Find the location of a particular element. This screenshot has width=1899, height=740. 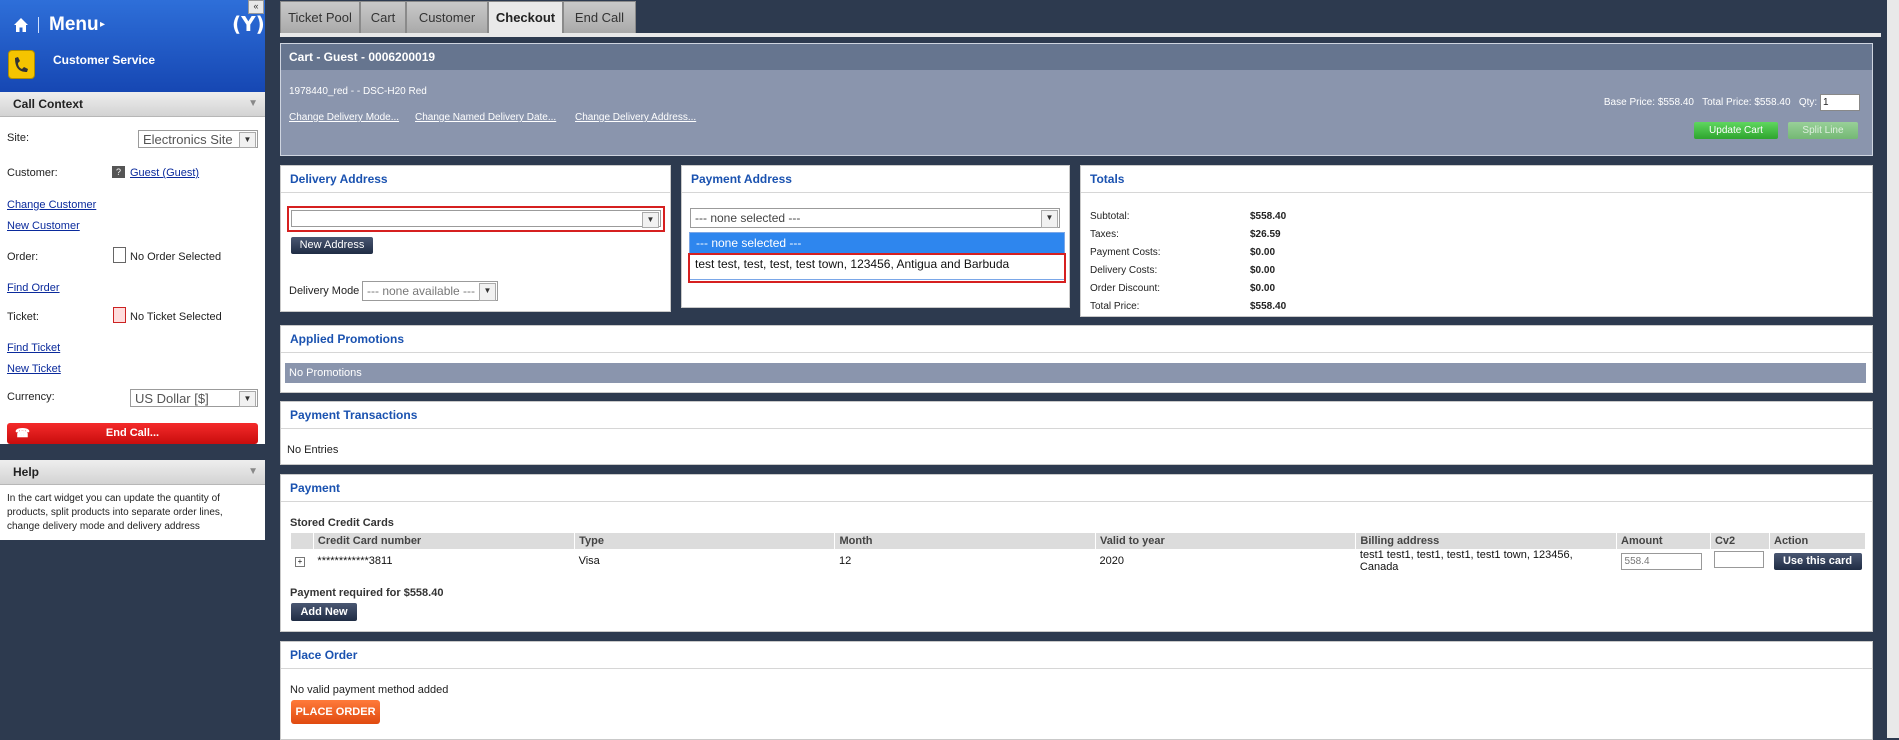

card-number: ************3811 is located at coordinates (355, 561).